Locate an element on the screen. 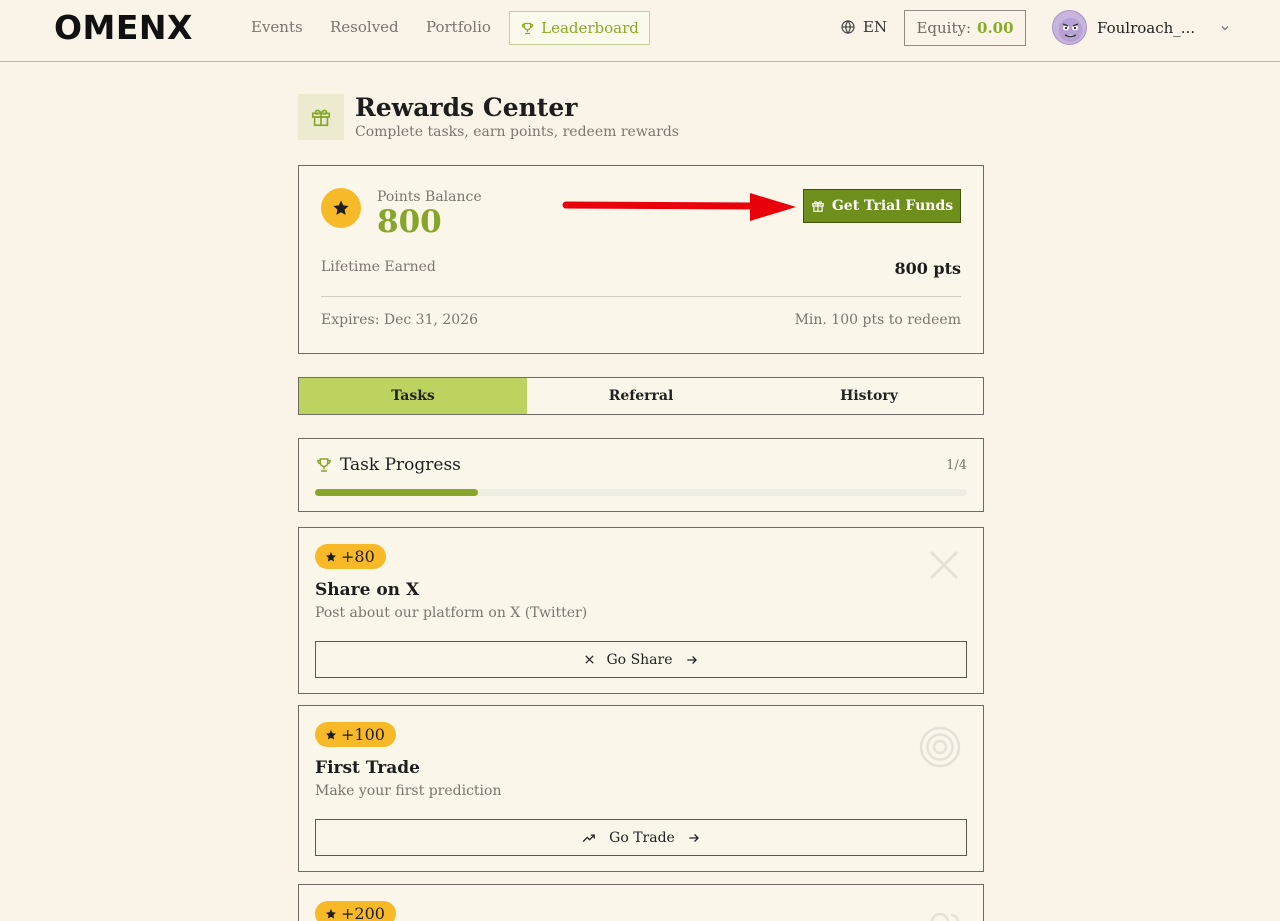 The height and width of the screenshot is (921, 1280). get-trial-funds-button: Get Trial Funds is located at coordinates (882, 206).